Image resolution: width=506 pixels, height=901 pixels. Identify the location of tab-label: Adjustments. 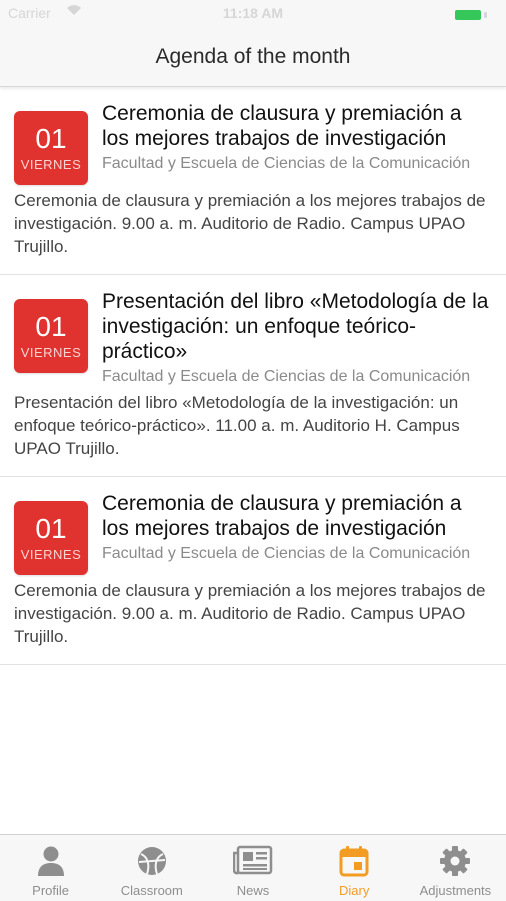
(455, 890).